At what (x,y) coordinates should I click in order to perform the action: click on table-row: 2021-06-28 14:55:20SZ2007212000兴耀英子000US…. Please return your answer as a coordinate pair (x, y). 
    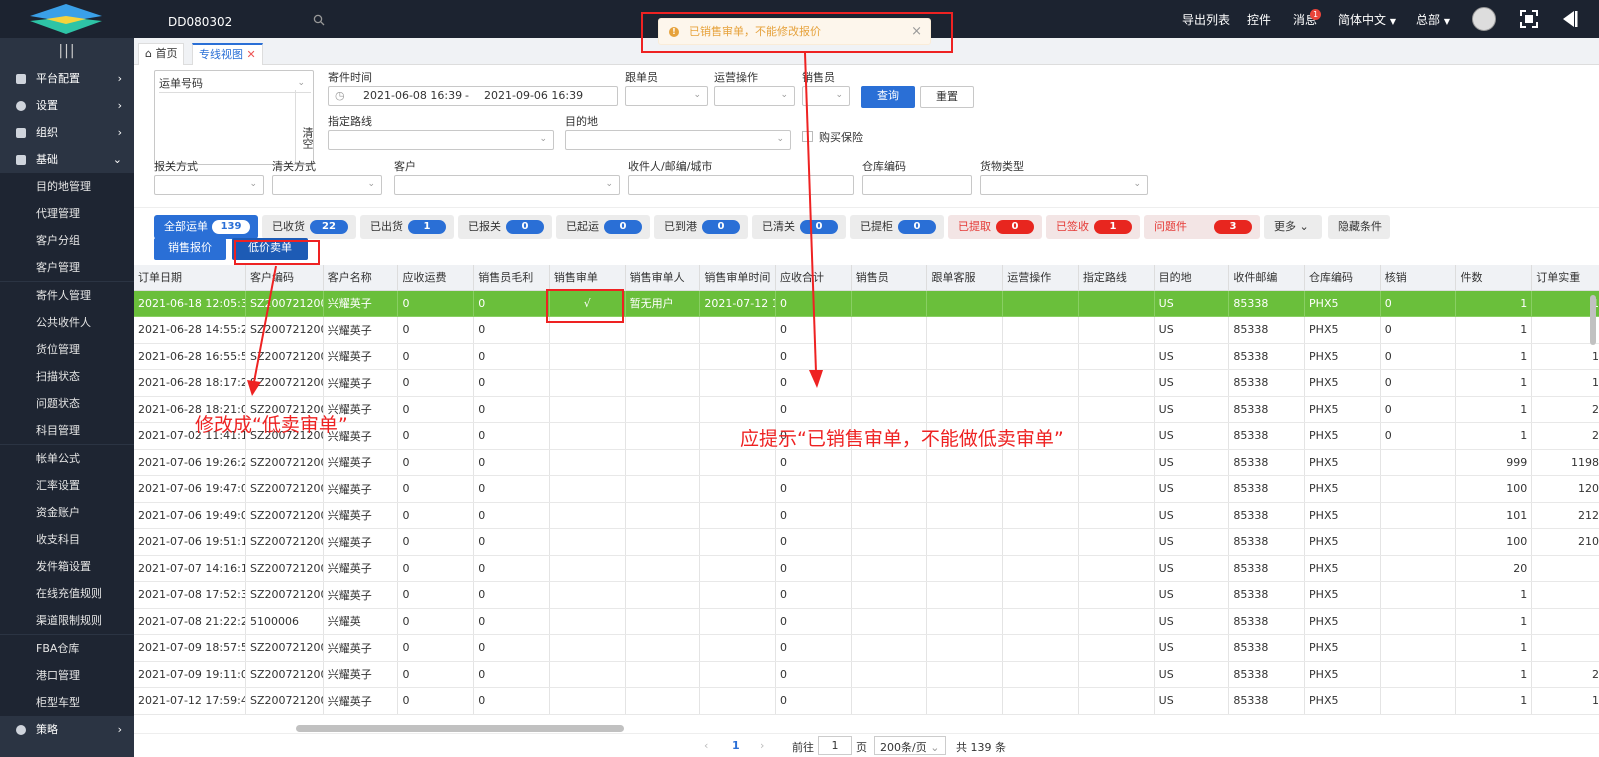
    Looking at the image, I should click on (866, 330).